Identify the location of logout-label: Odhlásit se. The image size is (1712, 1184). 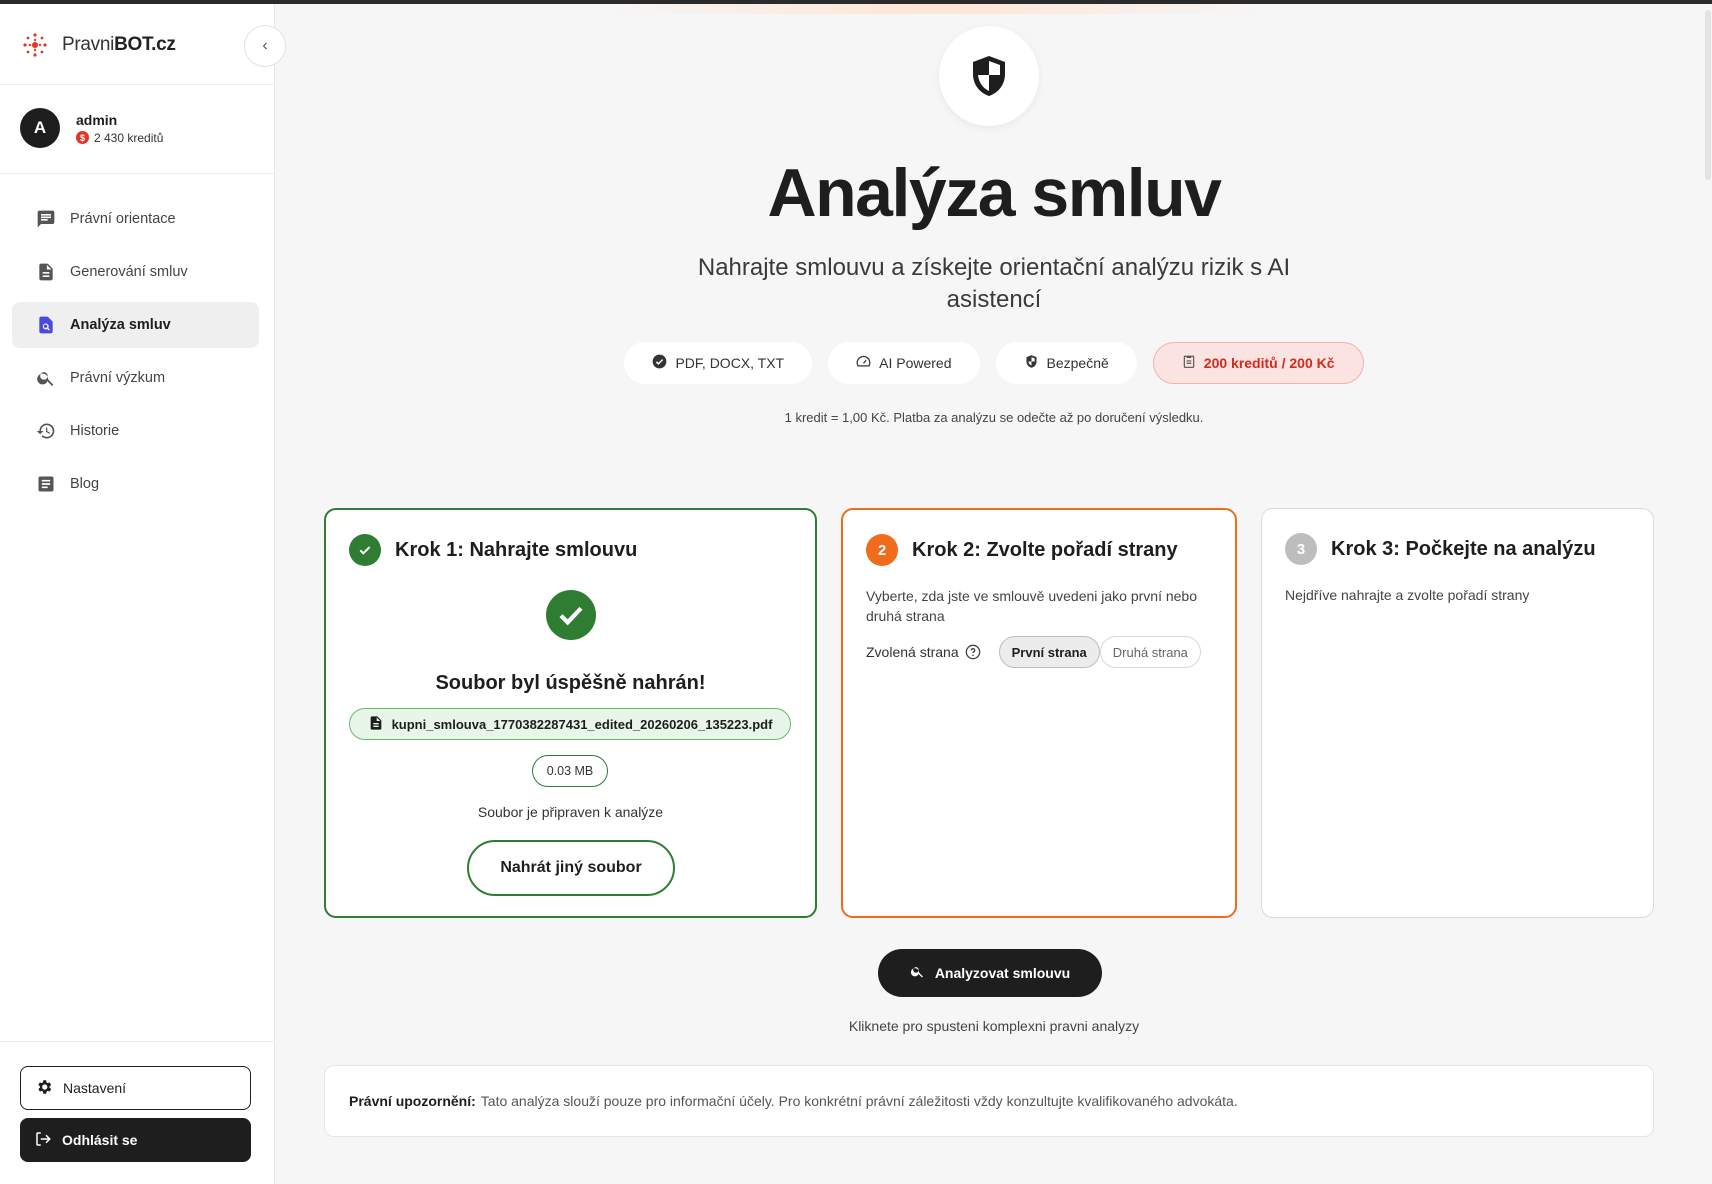
(100, 1140).